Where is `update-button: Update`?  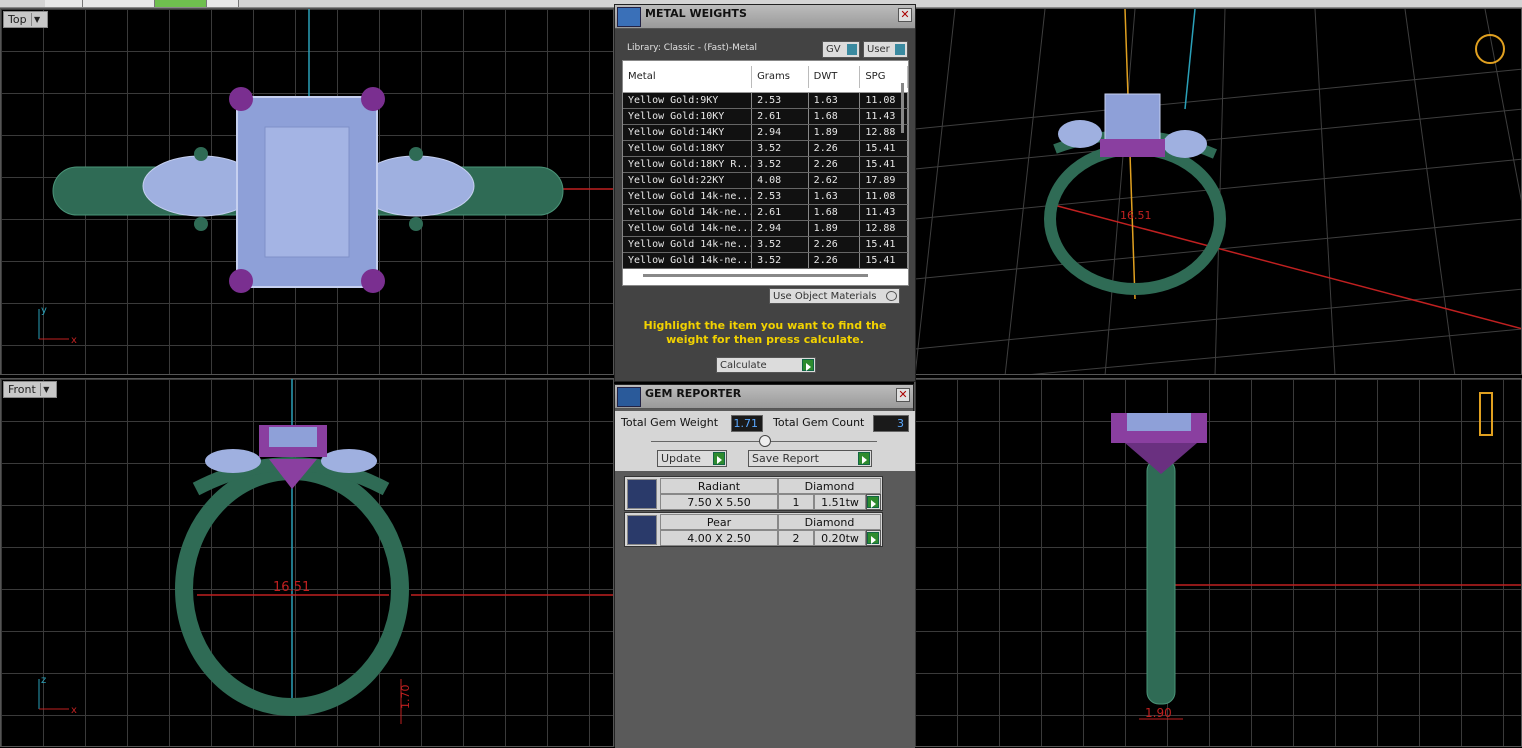 update-button: Update is located at coordinates (692, 458).